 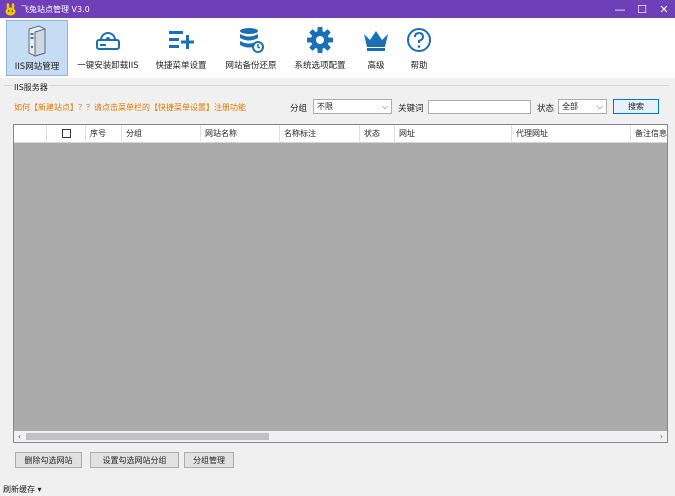 What do you see at coordinates (546, 109) in the screenshot?
I see `status-filter-label: 状态` at bounding box center [546, 109].